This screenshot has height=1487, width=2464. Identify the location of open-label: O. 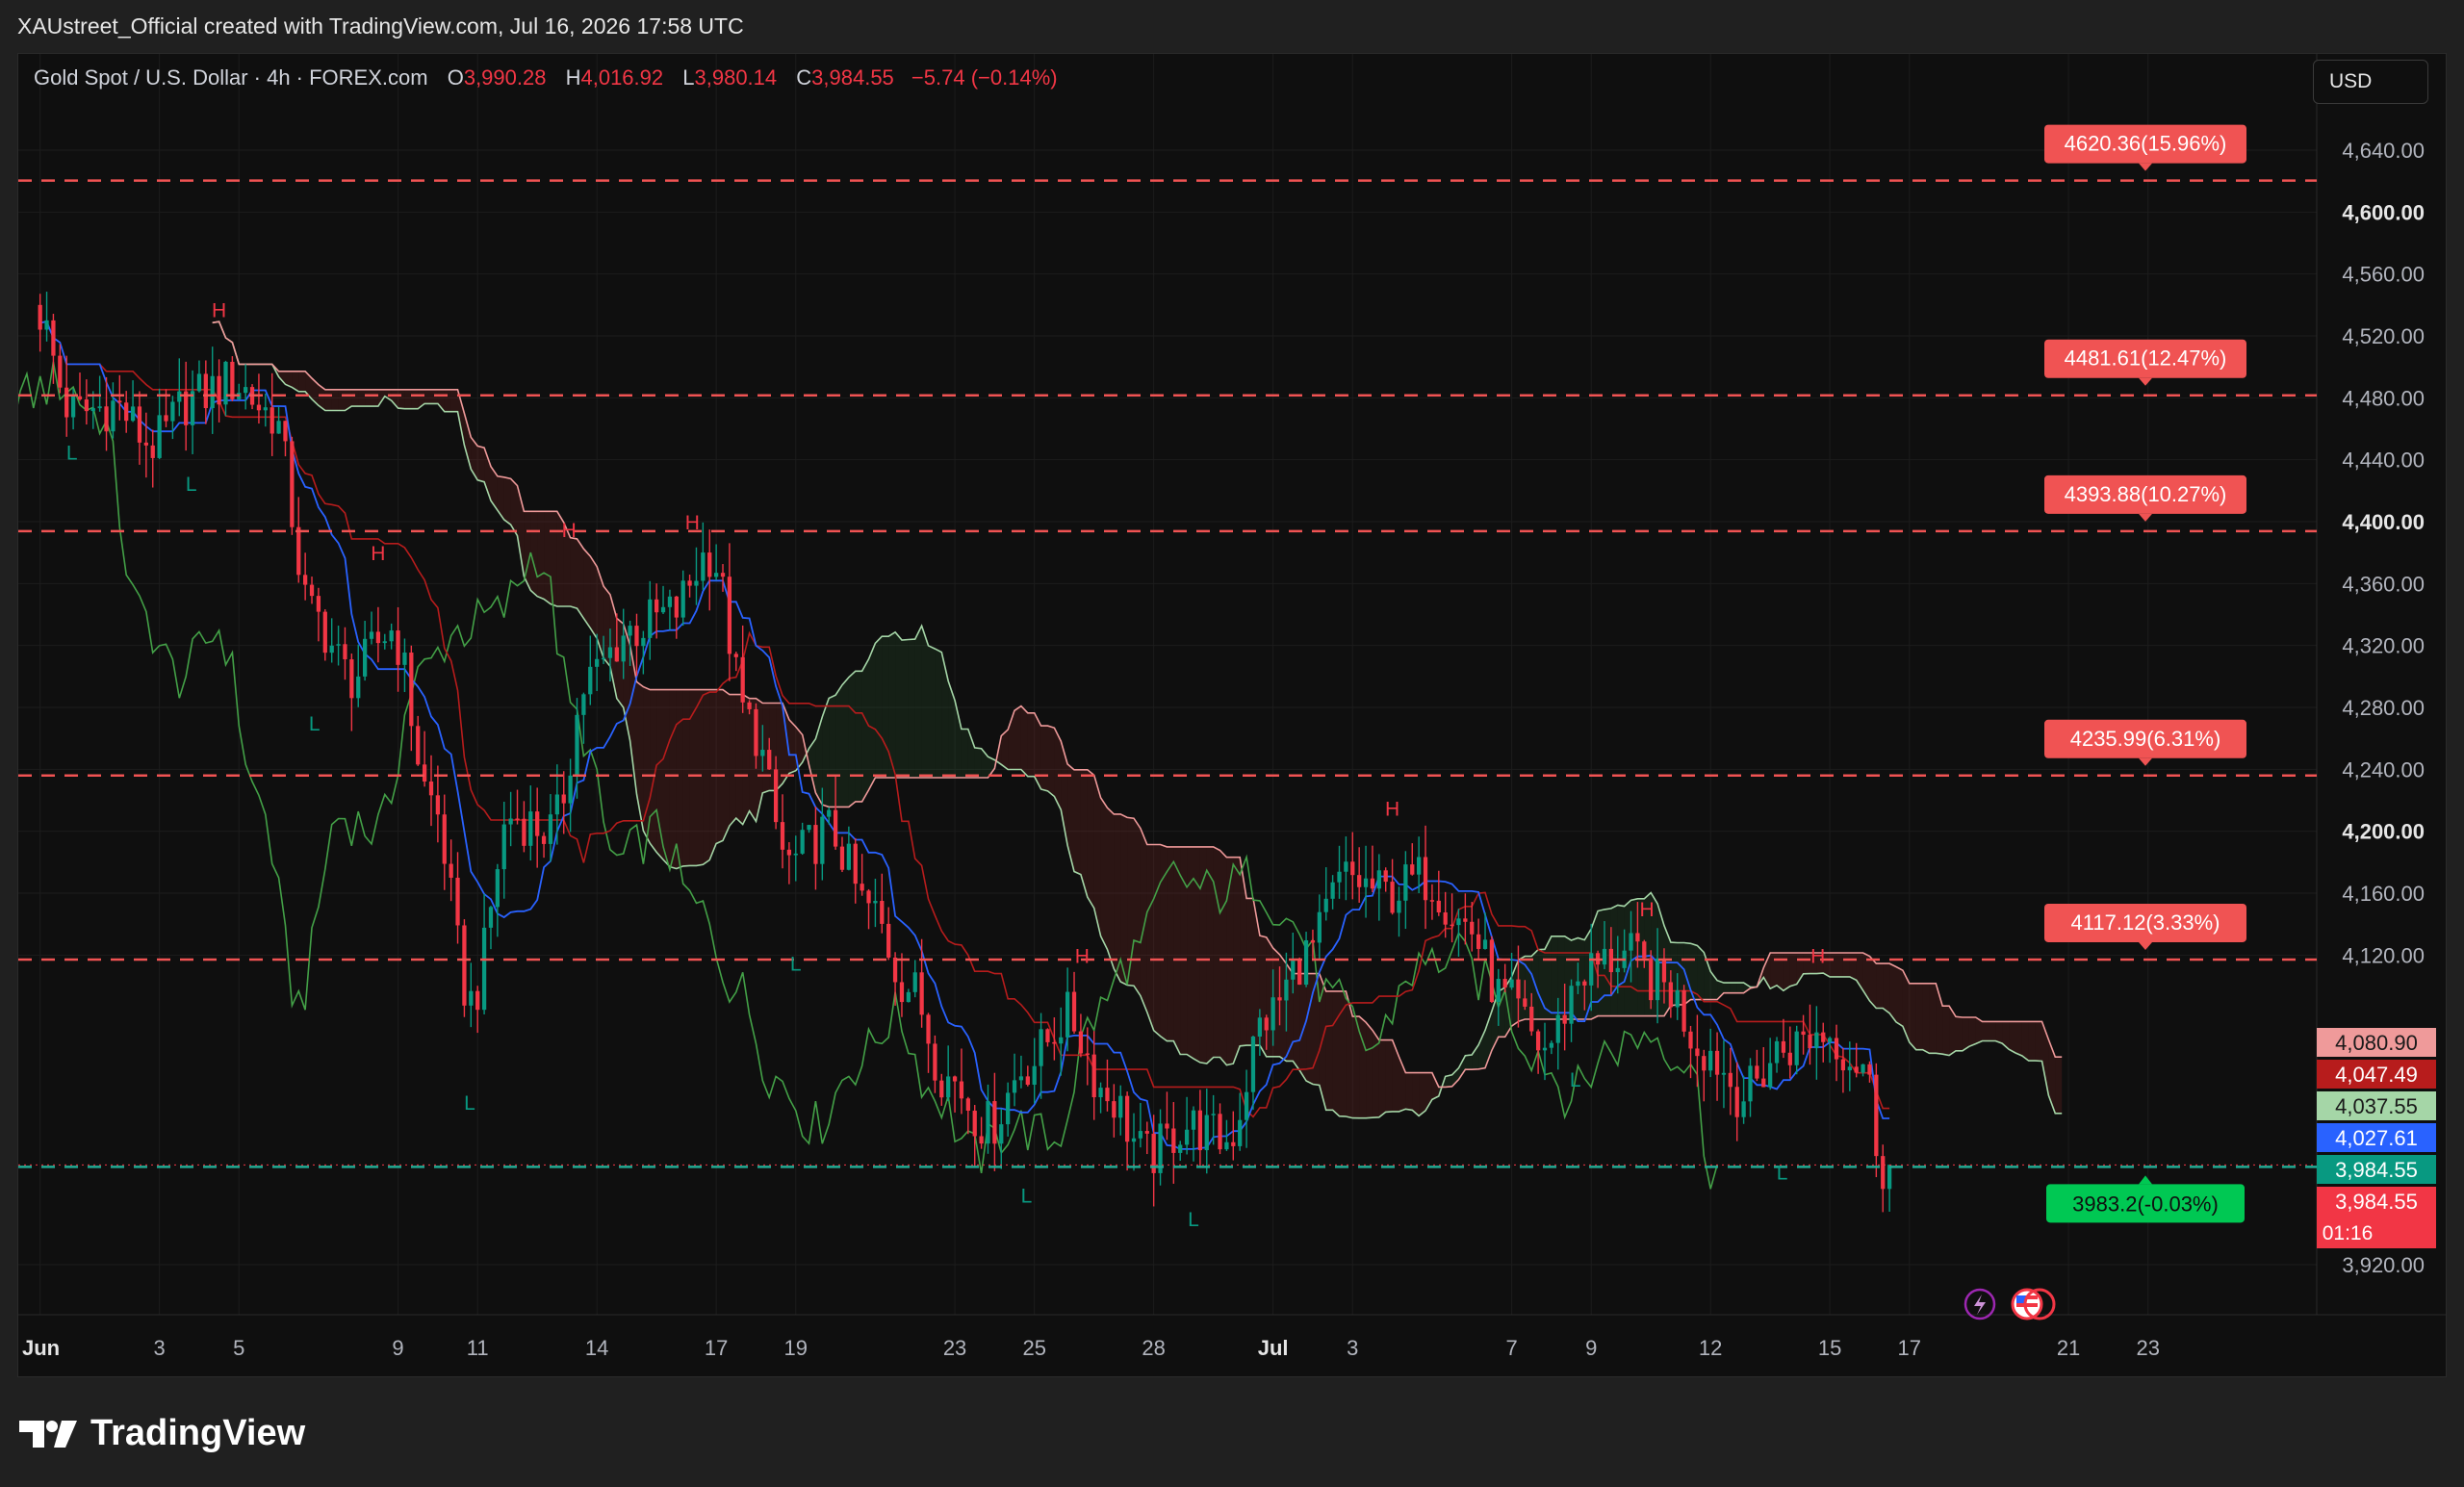
(455, 77).